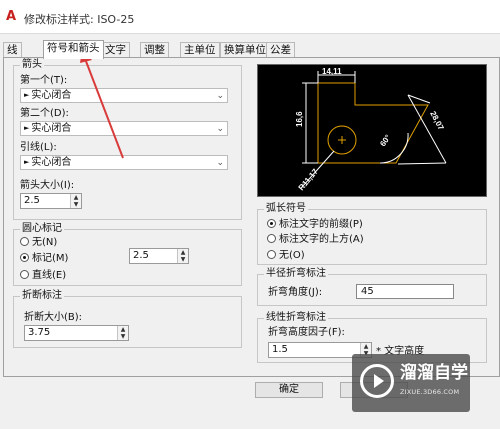  I want to click on tab-symbols-arrows: 符号和箭头, so click(73, 49).